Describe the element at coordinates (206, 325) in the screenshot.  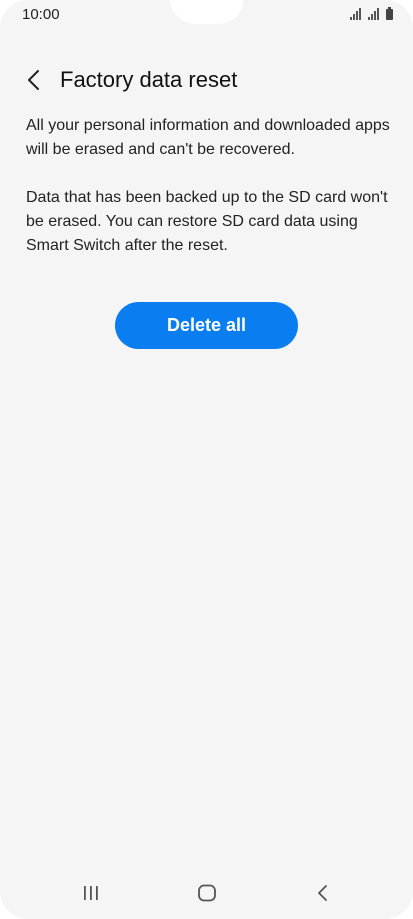
I see `delete-all-button: Delete all` at that location.